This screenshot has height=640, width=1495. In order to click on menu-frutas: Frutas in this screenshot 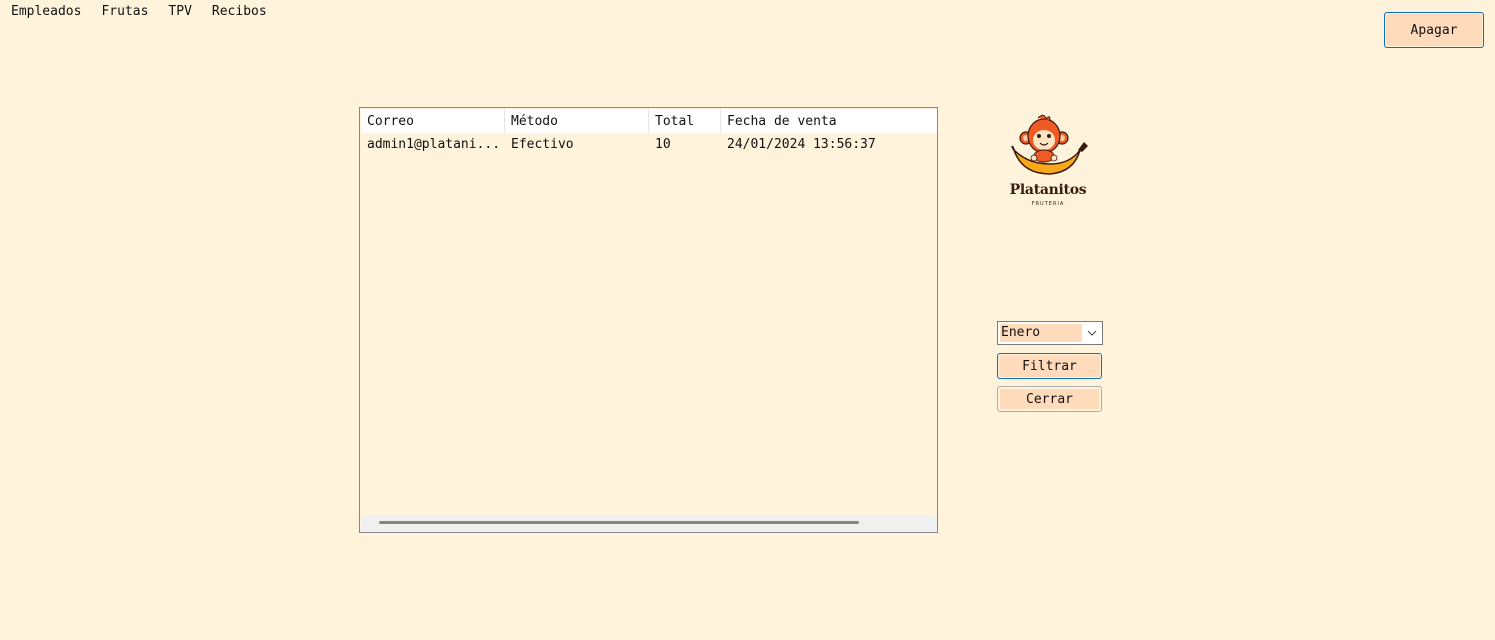, I will do `click(124, 11)`.